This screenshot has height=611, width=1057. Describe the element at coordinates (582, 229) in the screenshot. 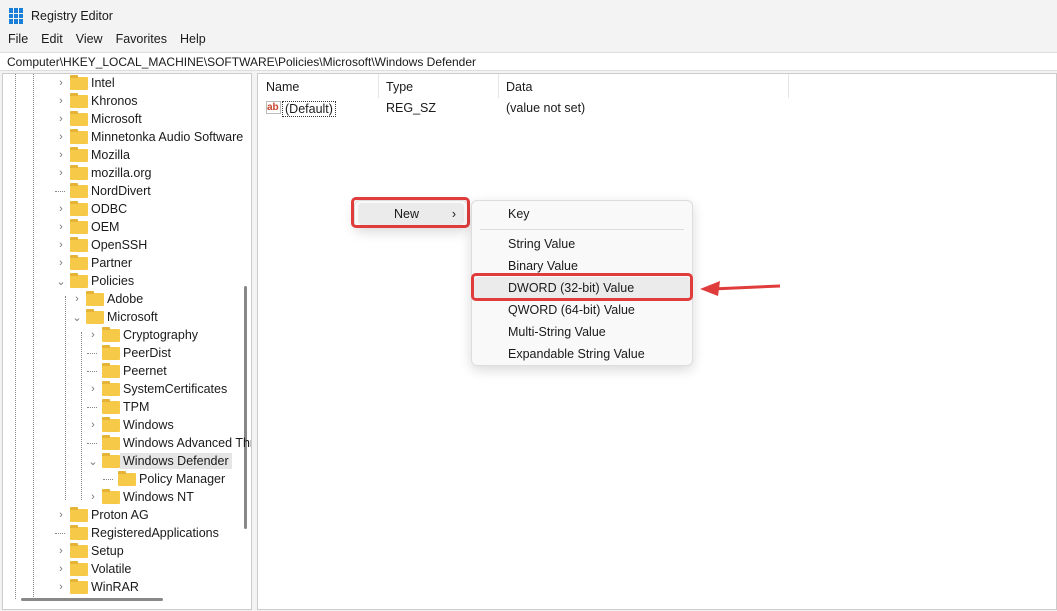

I see `menu-separator` at that location.